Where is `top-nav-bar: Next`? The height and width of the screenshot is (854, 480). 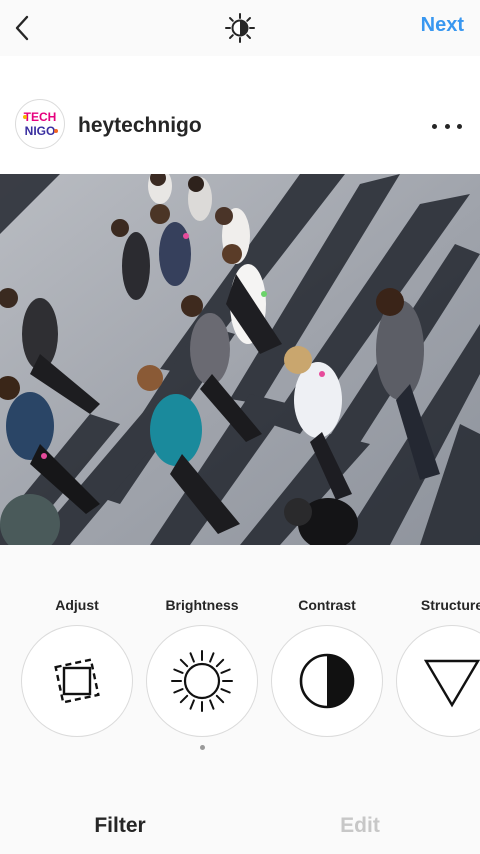
top-nav-bar: Next is located at coordinates (240, 28).